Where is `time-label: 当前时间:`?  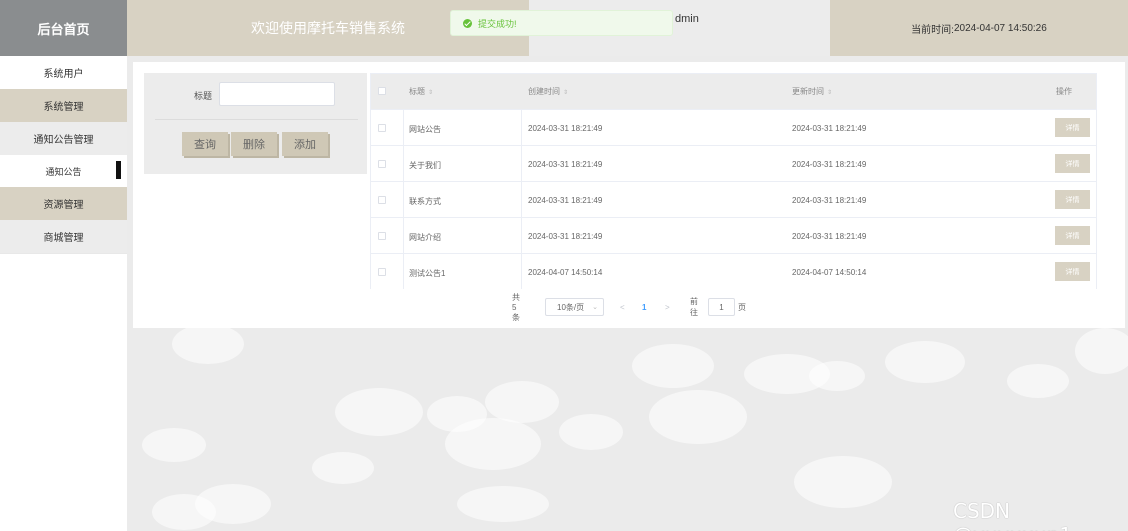
time-label: 当前时间: is located at coordinates (932, 30).